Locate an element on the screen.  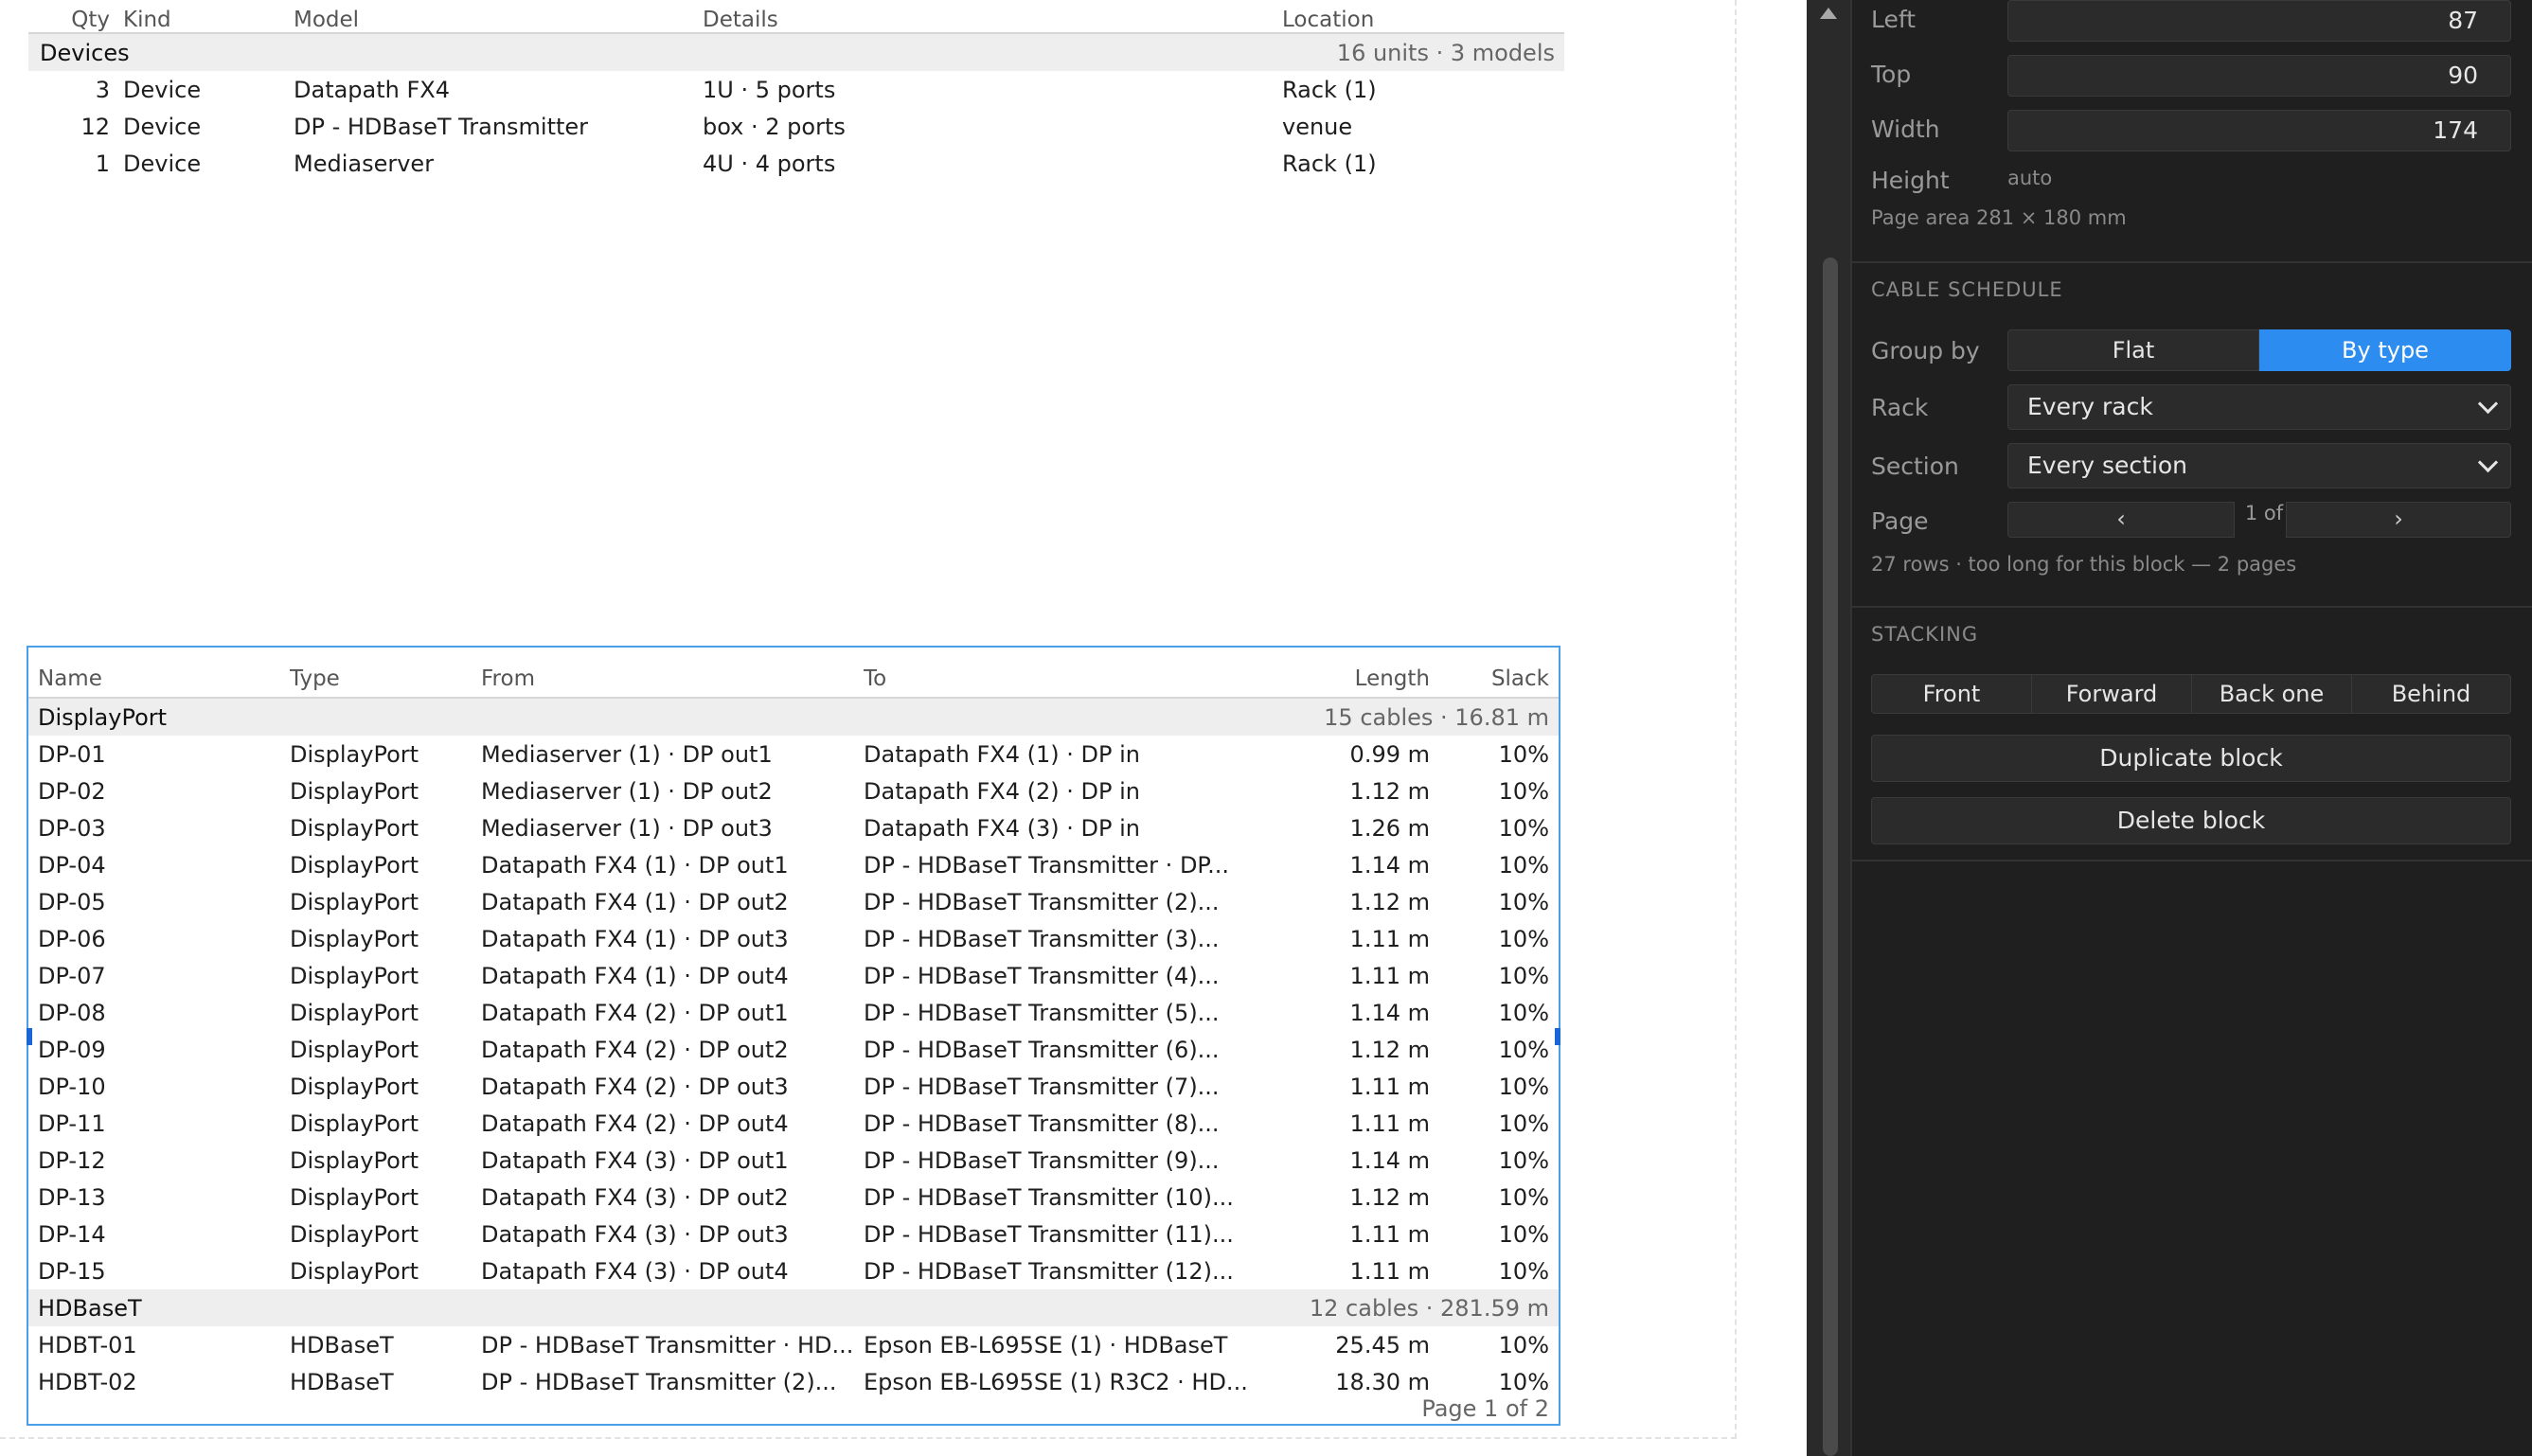
cable-schedule-heading: CABLE SCHEDULE is located at coordinates (1967, 289).